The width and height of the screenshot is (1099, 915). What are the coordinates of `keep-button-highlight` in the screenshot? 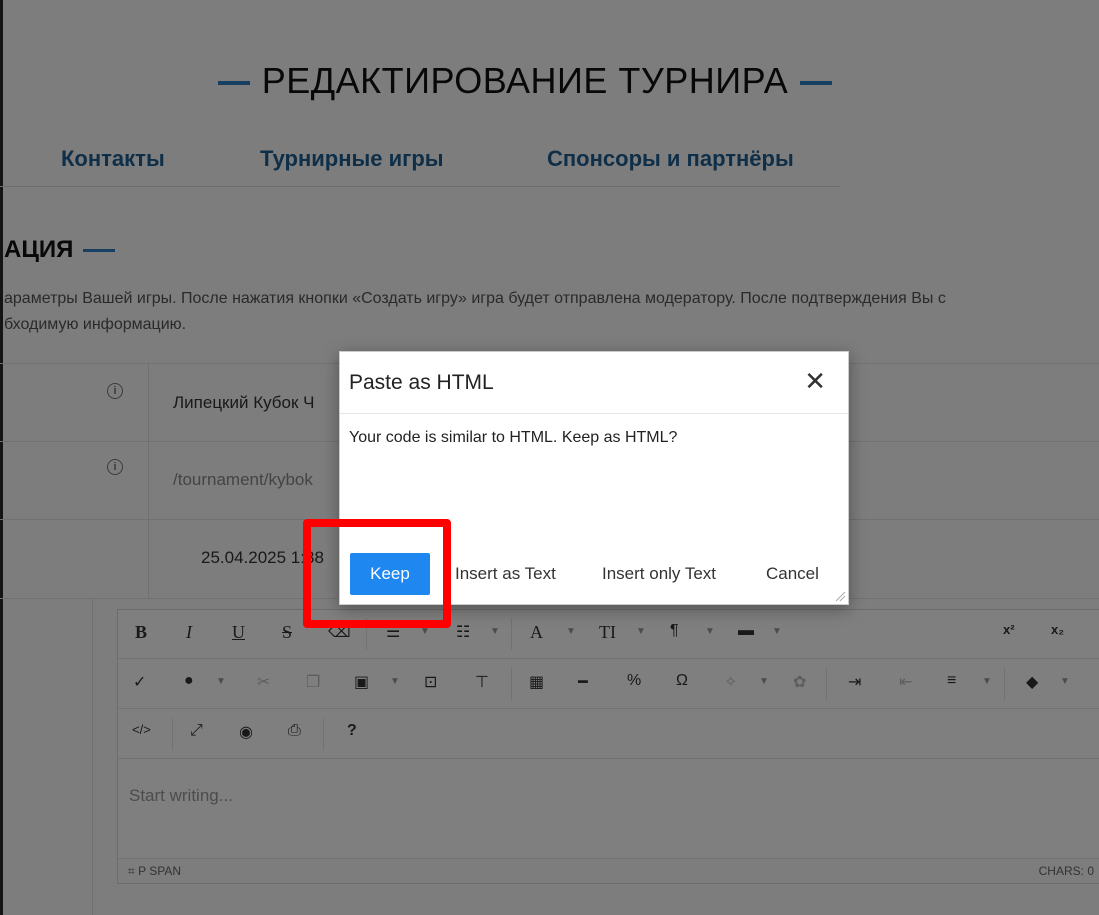 It's located at (377, 573).